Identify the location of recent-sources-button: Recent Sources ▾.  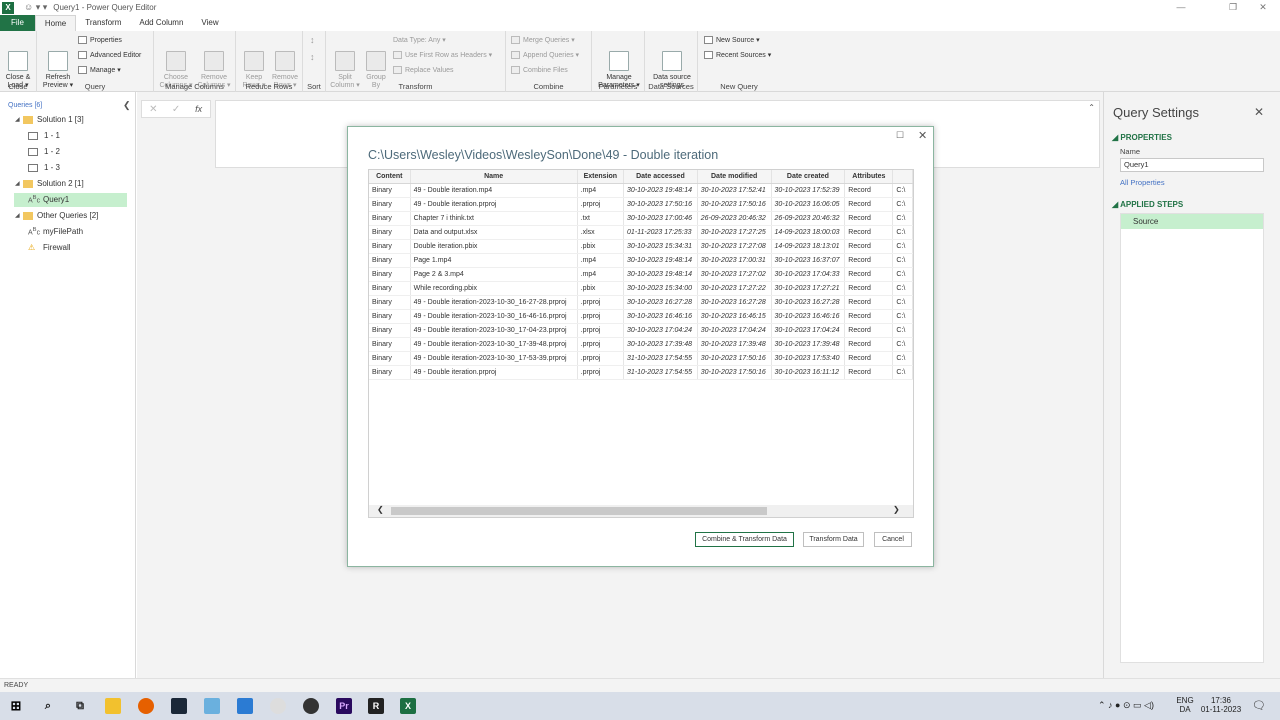
(737, 55).